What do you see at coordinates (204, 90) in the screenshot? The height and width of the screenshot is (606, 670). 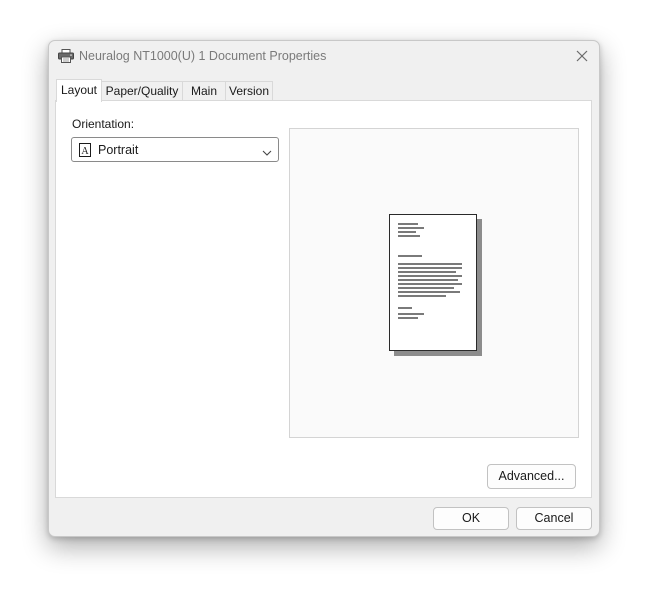 I see `tab-main: Main` at bounding box center [204, 90].